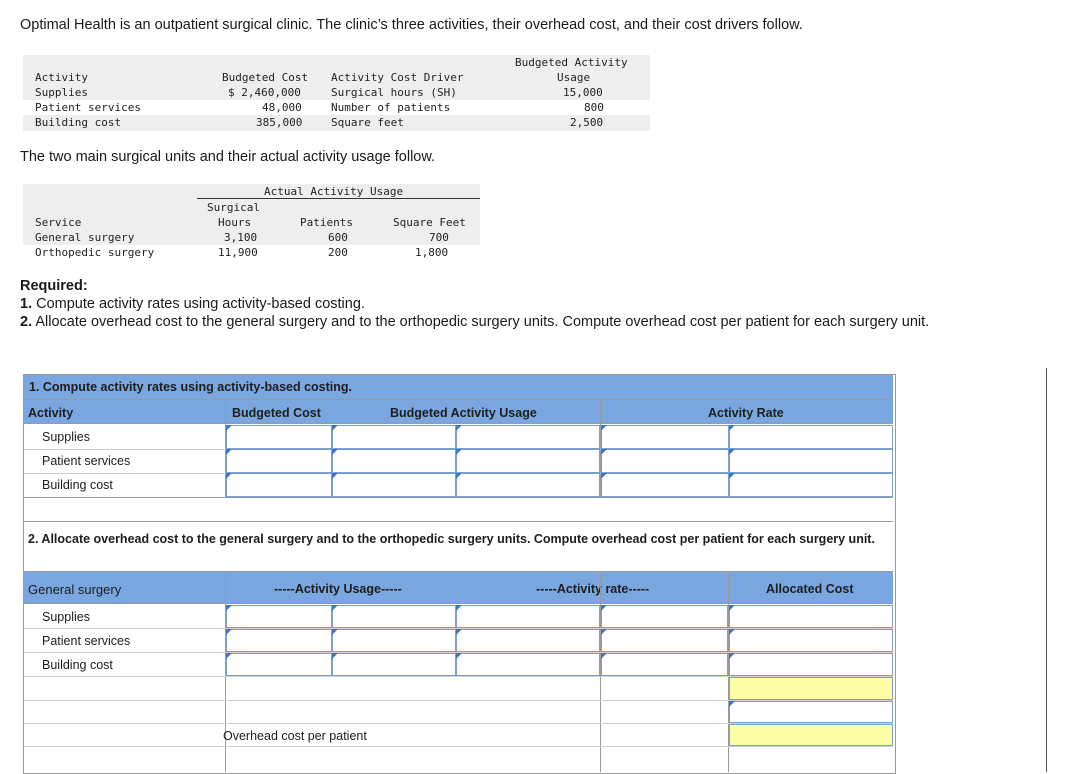 This screenshot has height=774, width=1078. I want to click on part1-row-label: Building cost, so click(77, 485).